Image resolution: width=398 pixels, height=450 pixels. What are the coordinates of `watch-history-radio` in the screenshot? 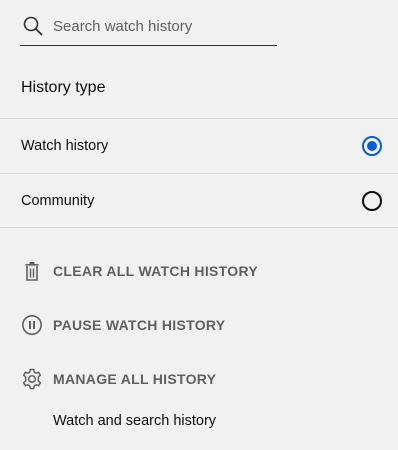 It's located at (372, 146).